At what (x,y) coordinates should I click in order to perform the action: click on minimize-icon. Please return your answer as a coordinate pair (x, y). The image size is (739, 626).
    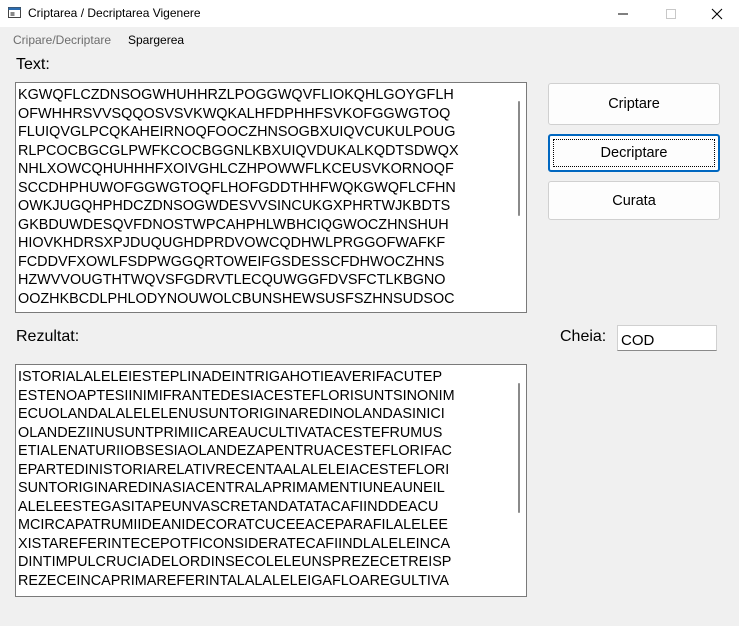
    Looking at the image, I should click on (623, 13).